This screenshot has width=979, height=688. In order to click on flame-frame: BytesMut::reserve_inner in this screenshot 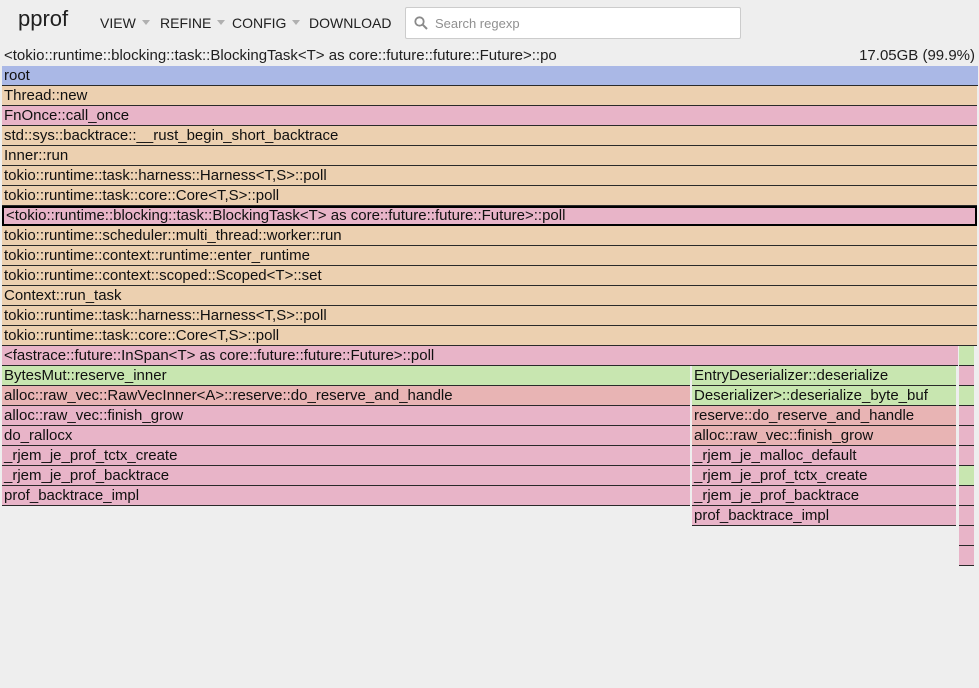, I will do `click(346, 376)`.